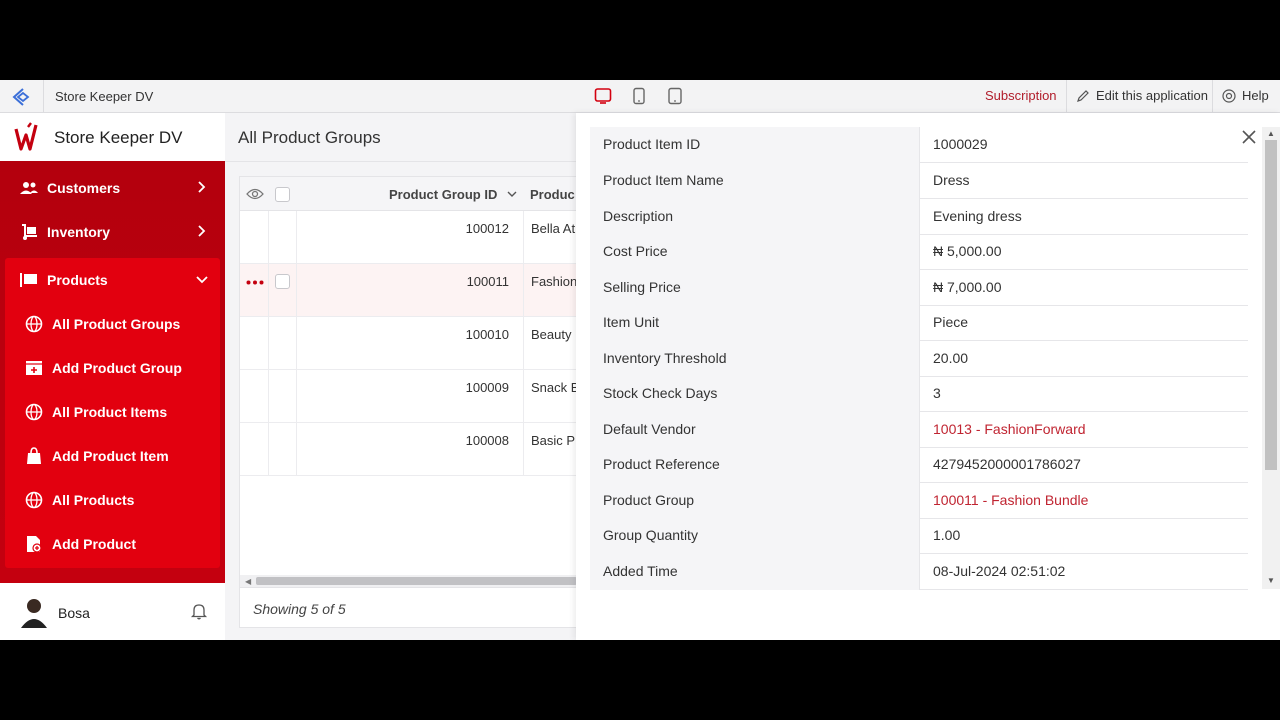 Image resolution: width=1280 pixels, height=720 pixels. Describe the element at coordinates (1084, 501) in the screenshot. I see `product-group-link: 100011 - Fashion Bundle` at that location.